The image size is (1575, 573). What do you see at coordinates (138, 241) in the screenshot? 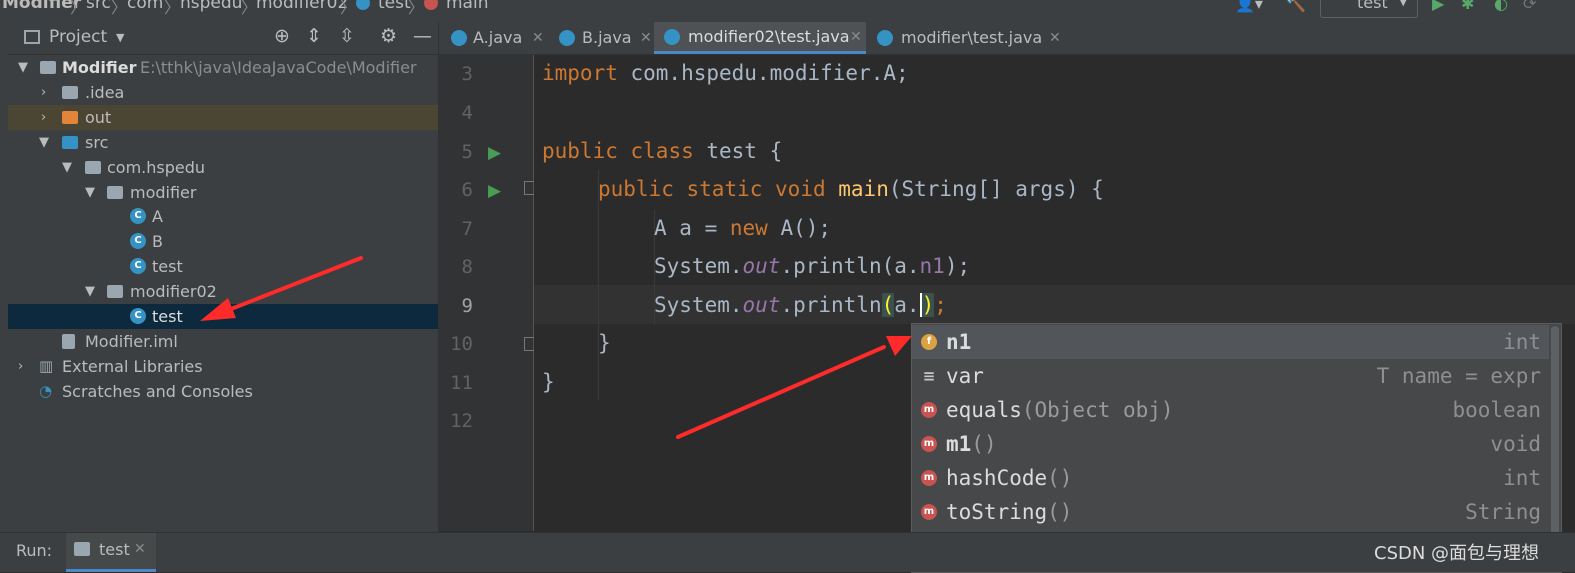
I see `class-icon: C` at bounding box center [138, 241].